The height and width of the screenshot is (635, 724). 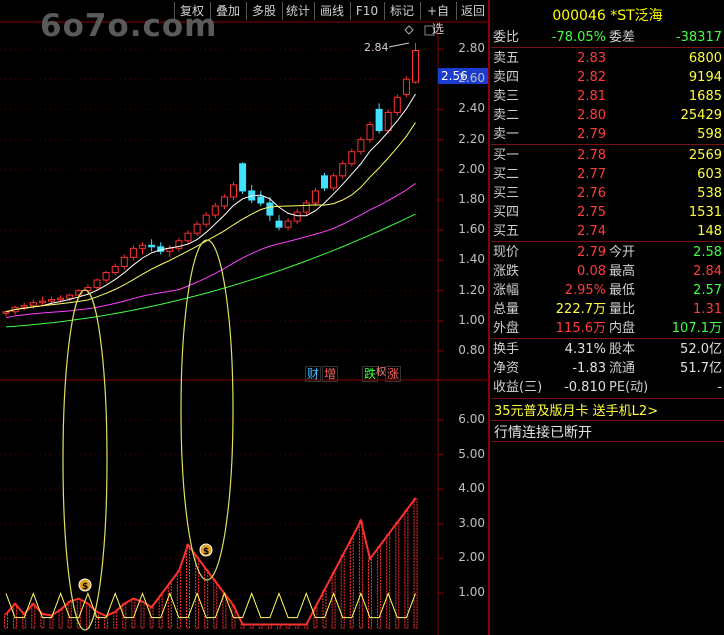 What do you see at coordinates (506, 328) in the screenshot?
I see `stat-label: 外盘` at bounding box center [506, 328].